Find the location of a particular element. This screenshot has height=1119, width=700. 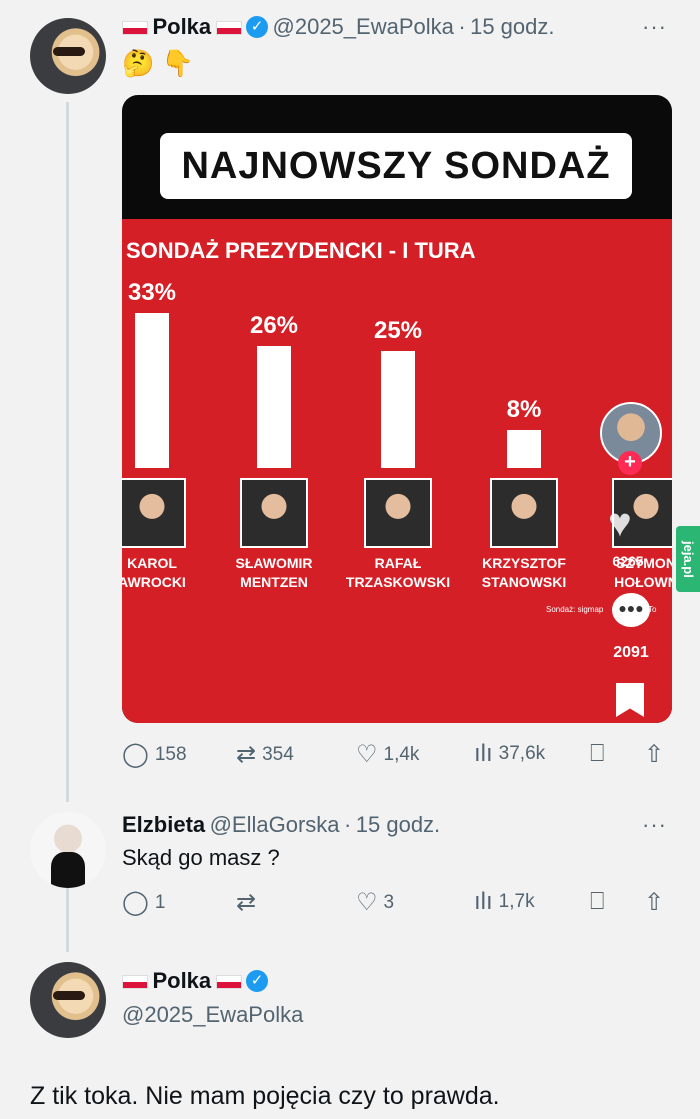

reply-actions: ◯ 1 ⇄ ♡ 3 ılı 1,7k ⎕ ⇧ is located at coordinates (397, 903).